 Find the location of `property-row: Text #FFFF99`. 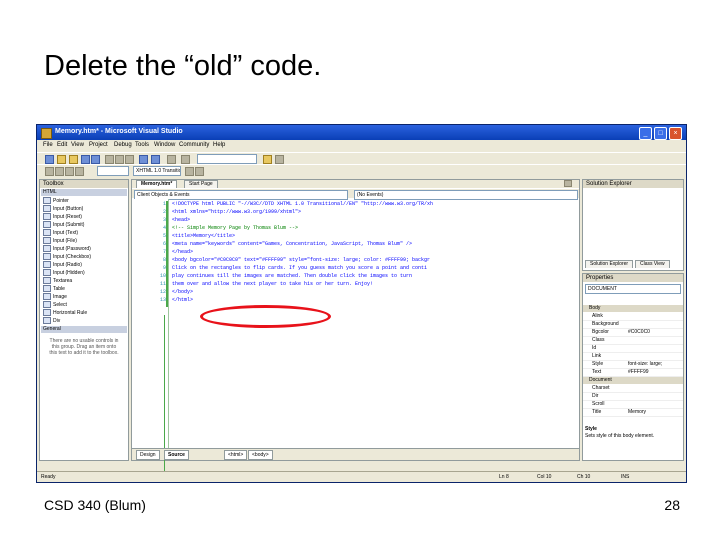

property-row: Text #FFFF99 is located at coordinates (633, 373).